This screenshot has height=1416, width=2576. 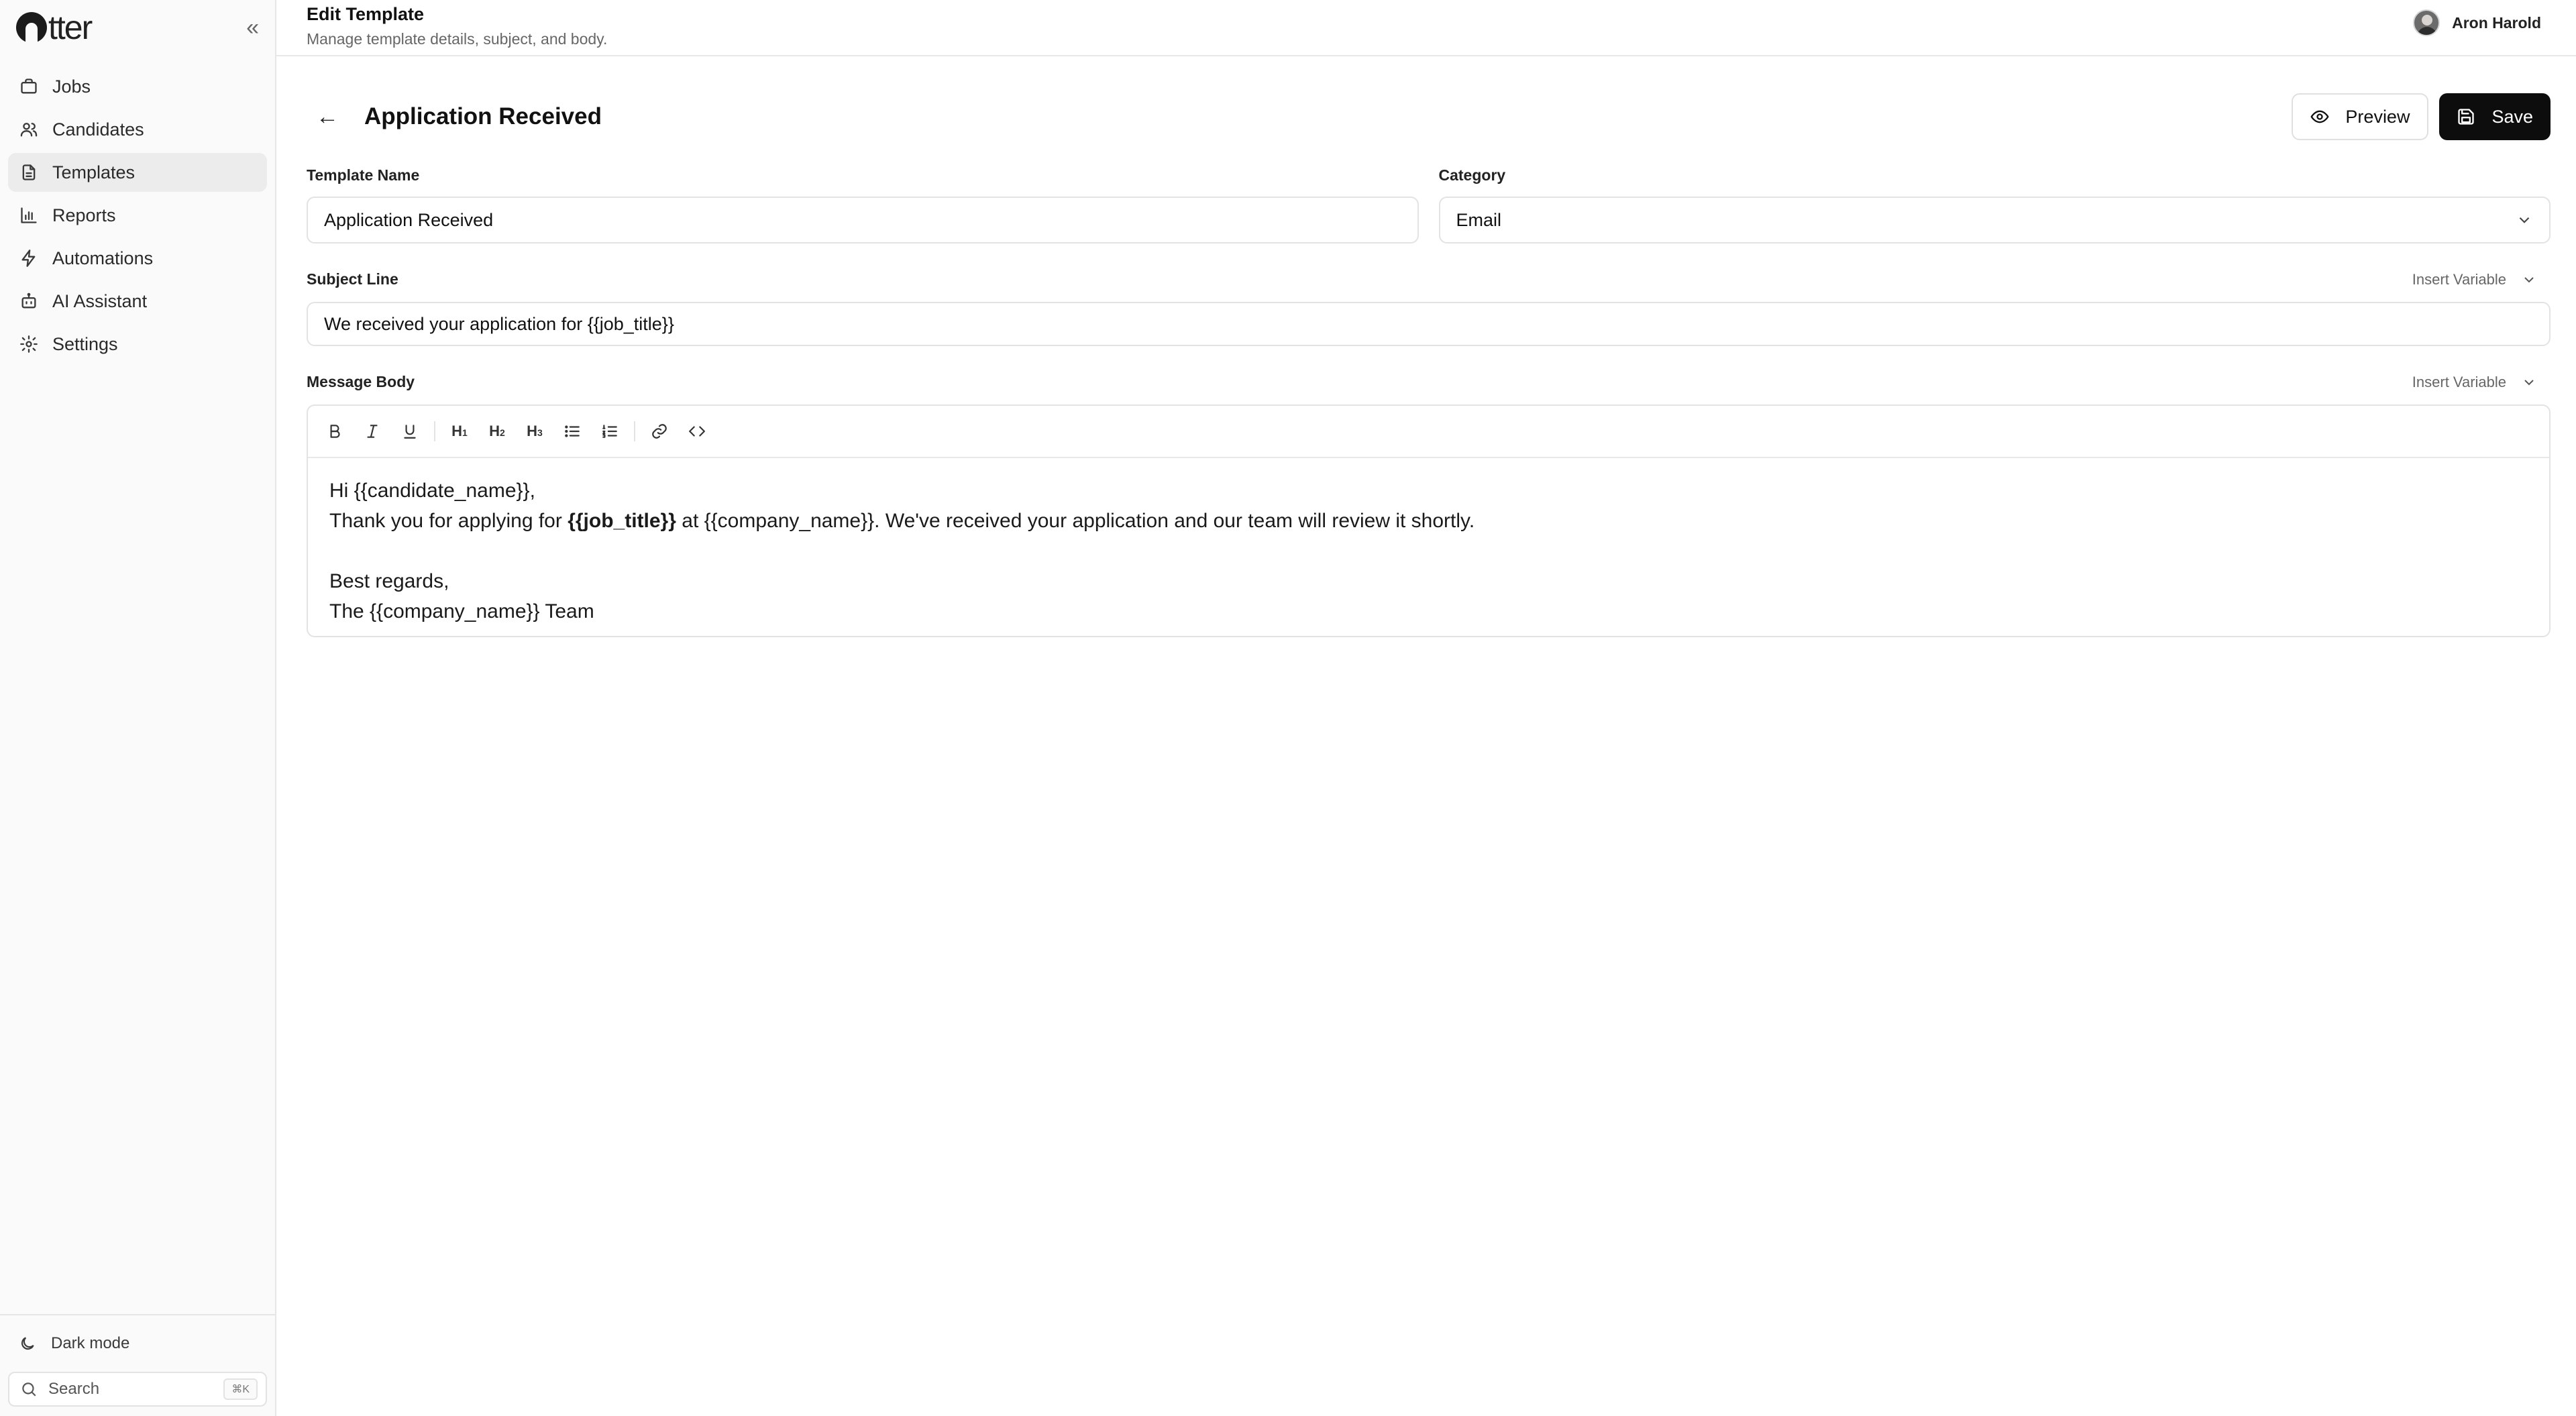 I want to click on template-name-label: Template Name, so click(x=363, y=175).